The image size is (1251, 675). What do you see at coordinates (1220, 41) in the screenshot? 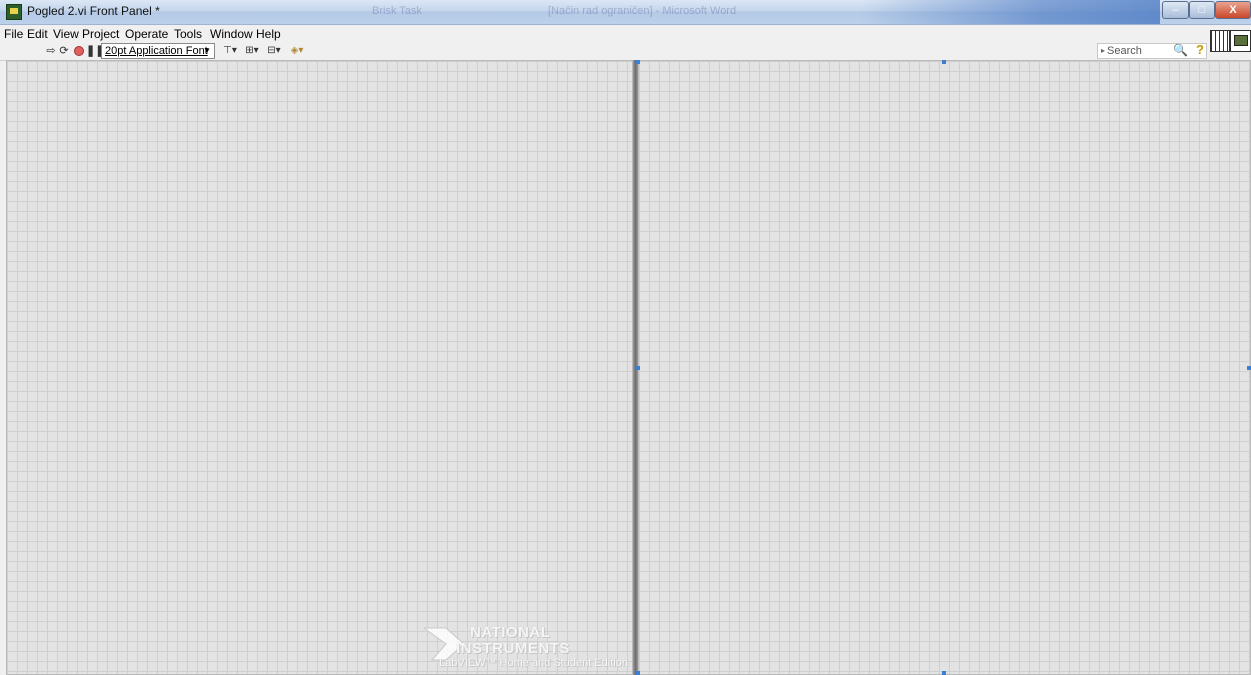
I see `connector-pane-icon` at bounding box center [1220, 41].